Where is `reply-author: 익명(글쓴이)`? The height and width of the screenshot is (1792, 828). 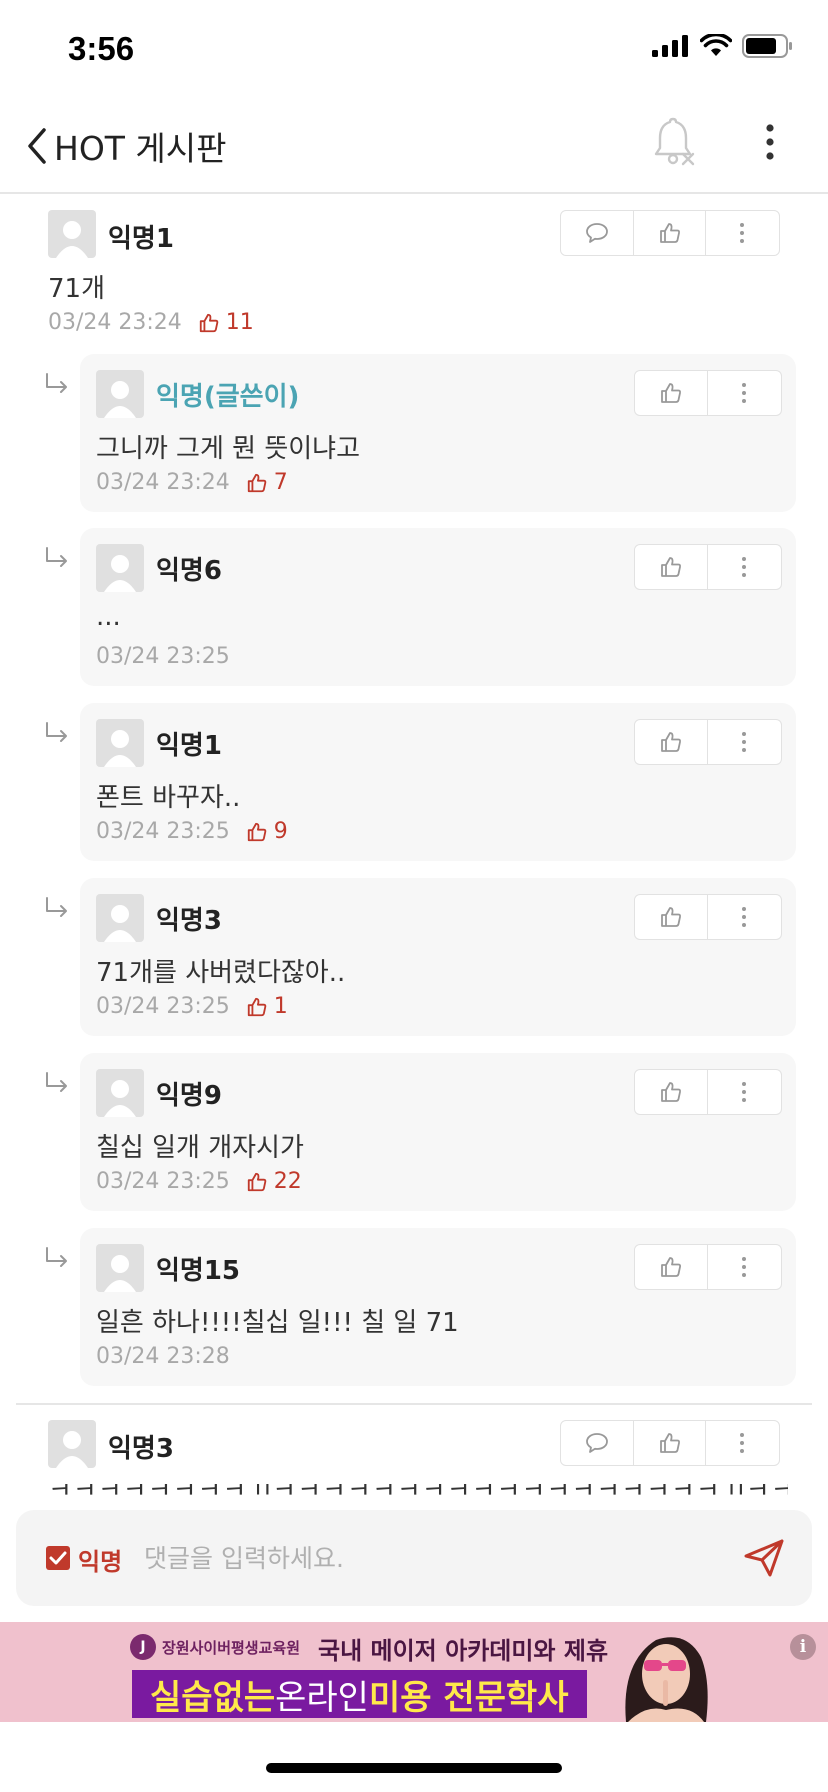
reply-author: 익명(글쓴이) is located at coordinates (228, 397).